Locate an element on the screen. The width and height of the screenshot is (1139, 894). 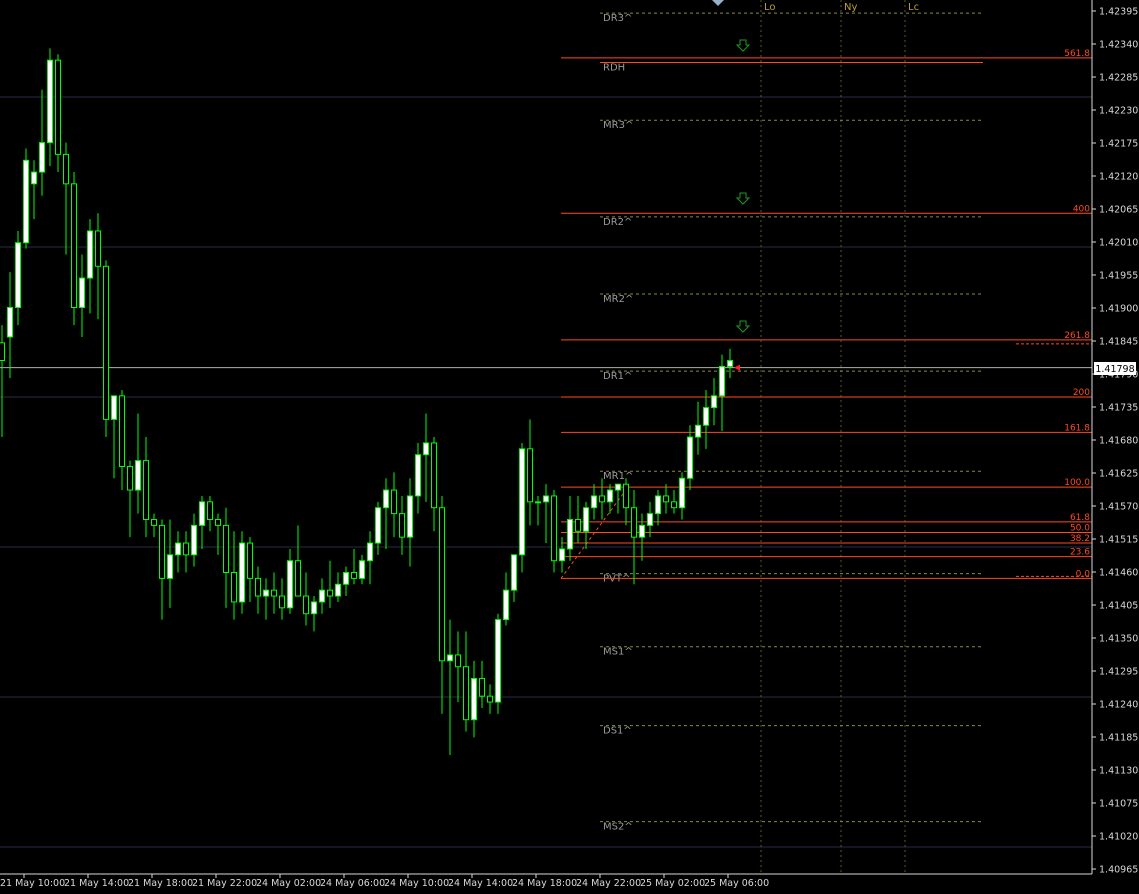
pivot-label: DR1^ is located at coordinates (617, 376).